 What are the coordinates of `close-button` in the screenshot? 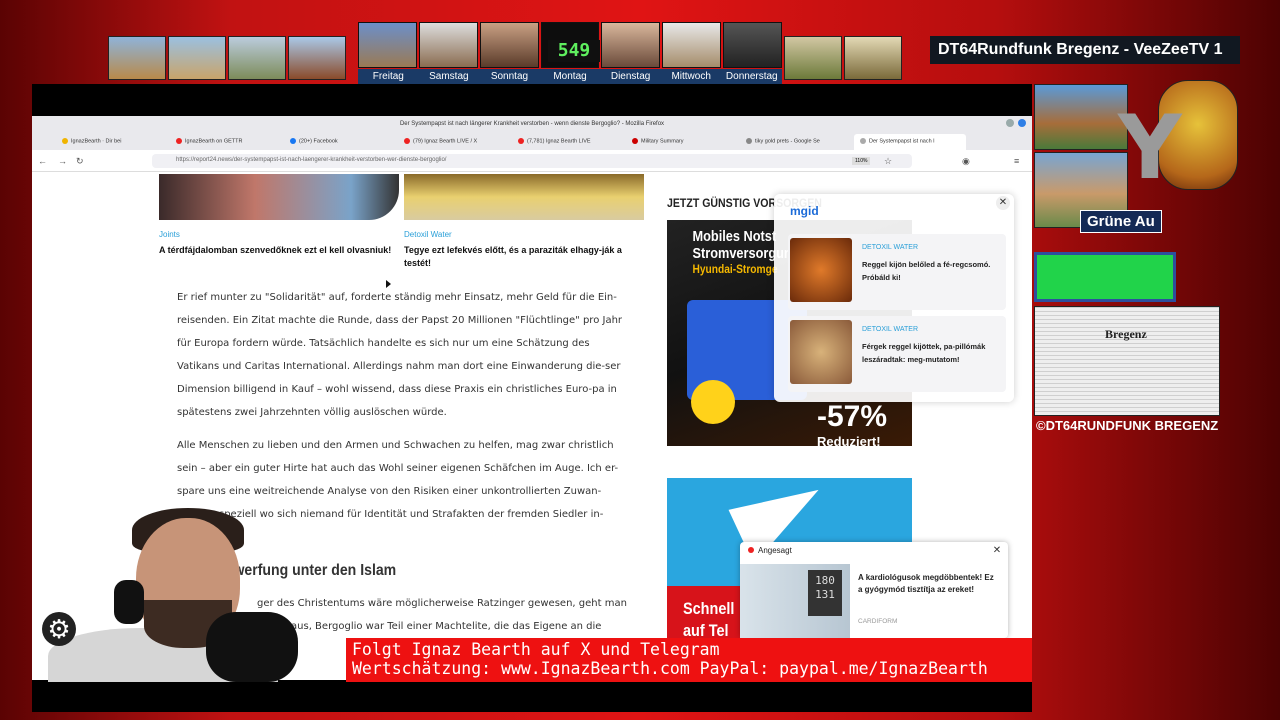 It's located at (1022, 123).